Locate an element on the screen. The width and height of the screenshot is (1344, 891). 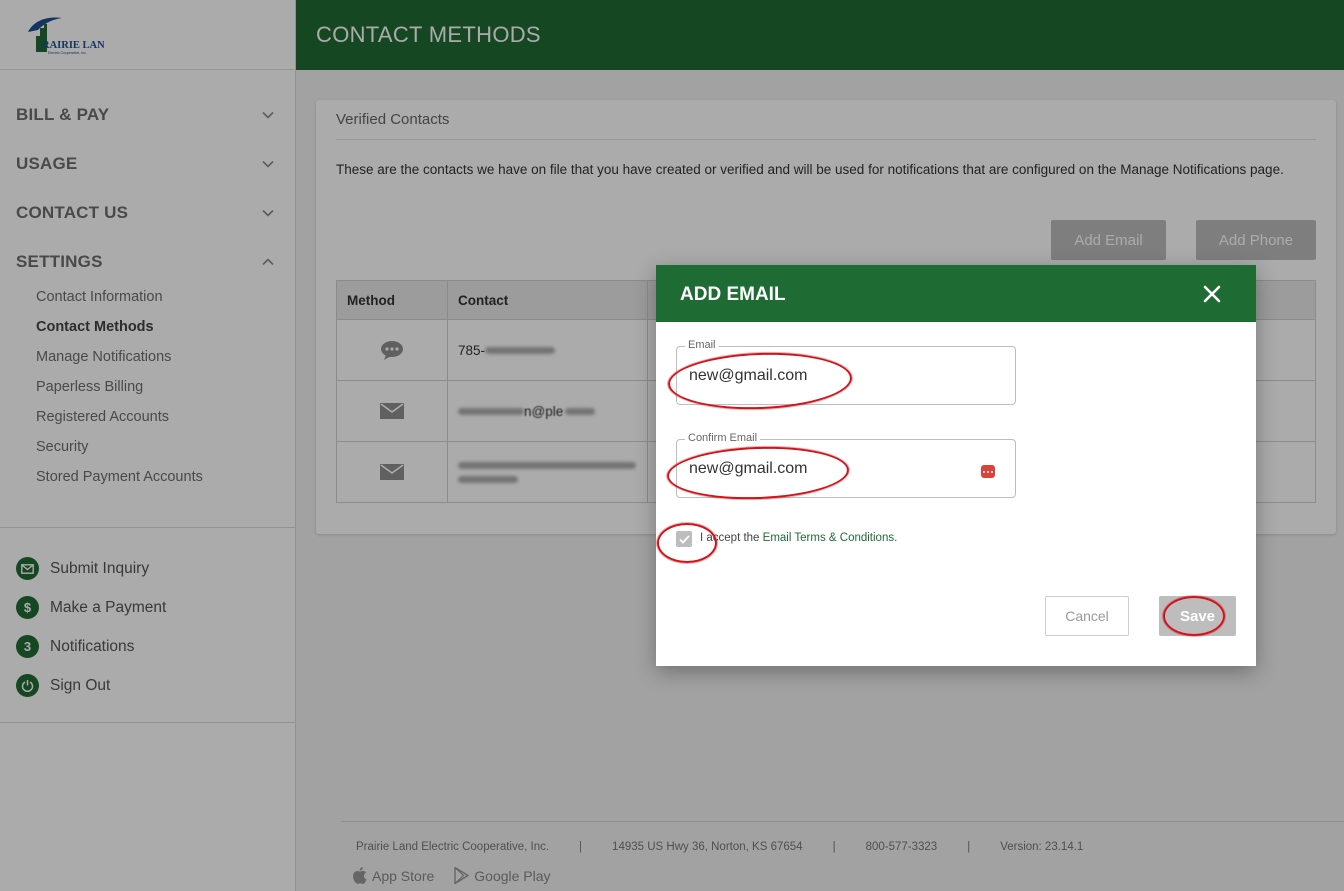
email-field: Email new@gmail.com is located at coordinates (846, 372).